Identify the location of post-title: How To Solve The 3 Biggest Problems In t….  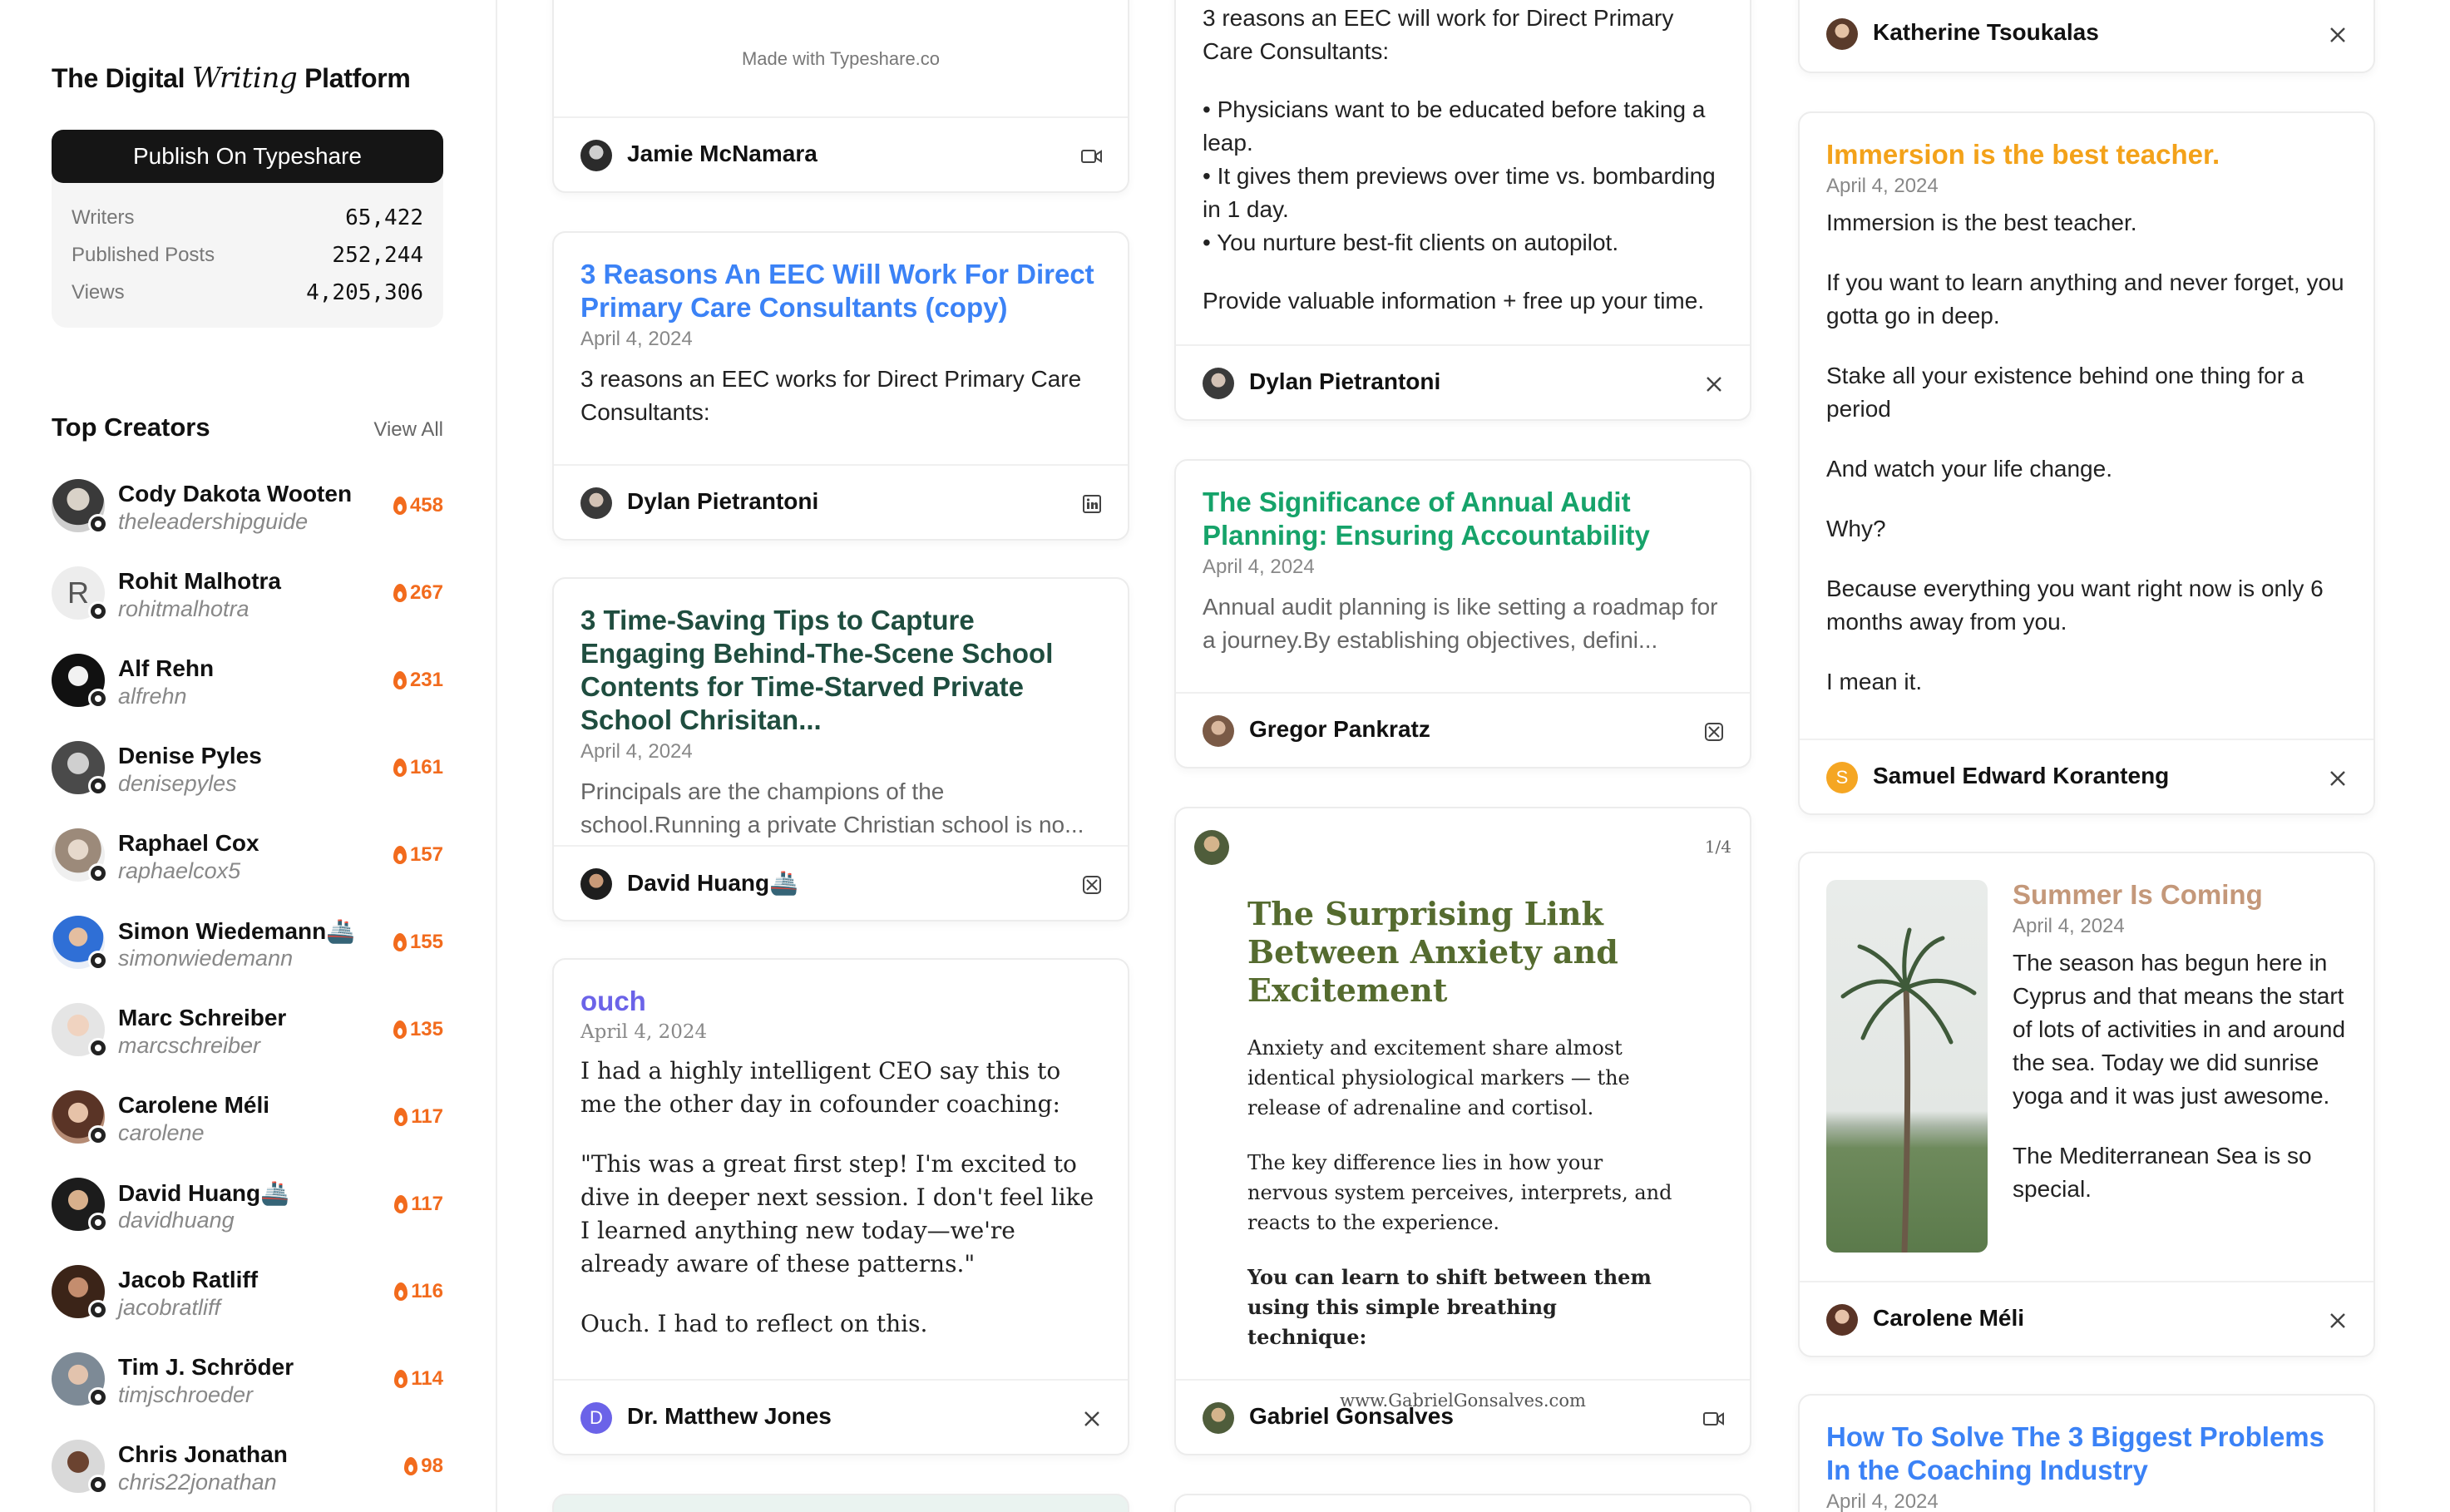
(2086, 1454).